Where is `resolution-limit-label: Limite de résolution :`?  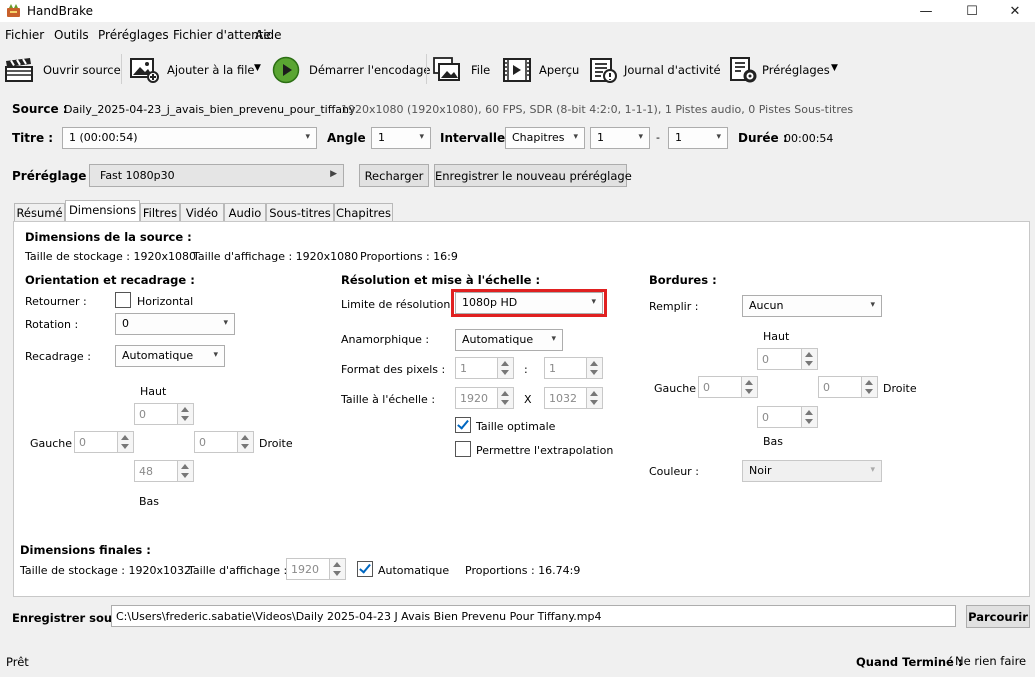
resolution-limit-label: Limite de résolution : is located at coordinates (399, 304).